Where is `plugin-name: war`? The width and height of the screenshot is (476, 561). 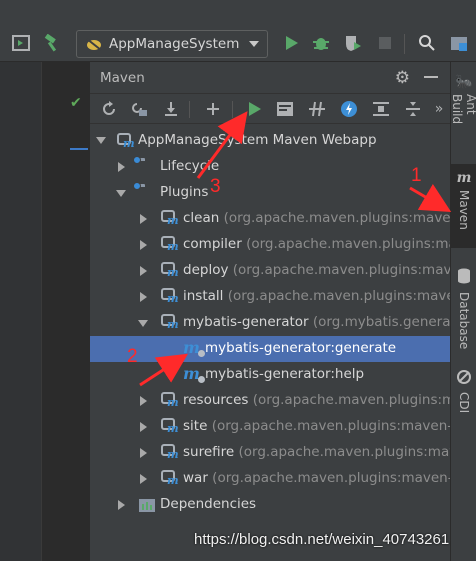 plugin-name: war is located at coordinates (195, 478).